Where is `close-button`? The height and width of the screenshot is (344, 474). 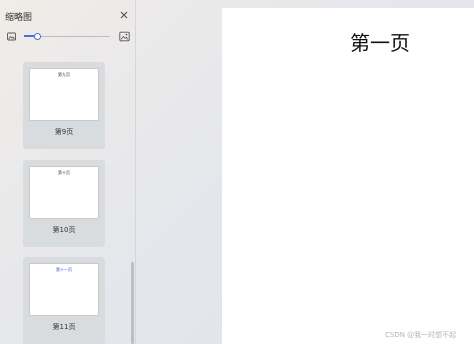 close-button is located at coordinates (124, 15).